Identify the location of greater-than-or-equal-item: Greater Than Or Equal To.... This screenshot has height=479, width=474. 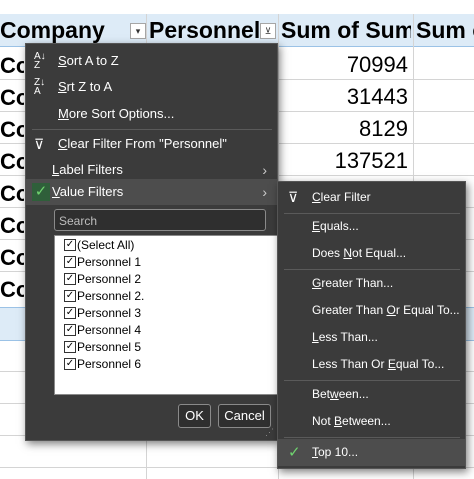
(371, 310).